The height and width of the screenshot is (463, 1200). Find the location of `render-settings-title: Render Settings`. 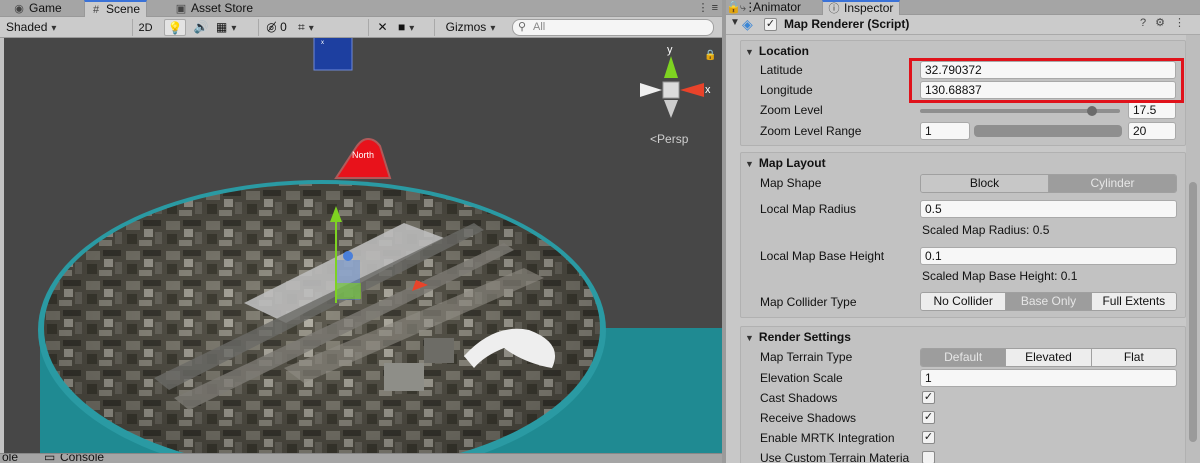

render-settings-title: Render Settings is located at coordinates (804, 337).